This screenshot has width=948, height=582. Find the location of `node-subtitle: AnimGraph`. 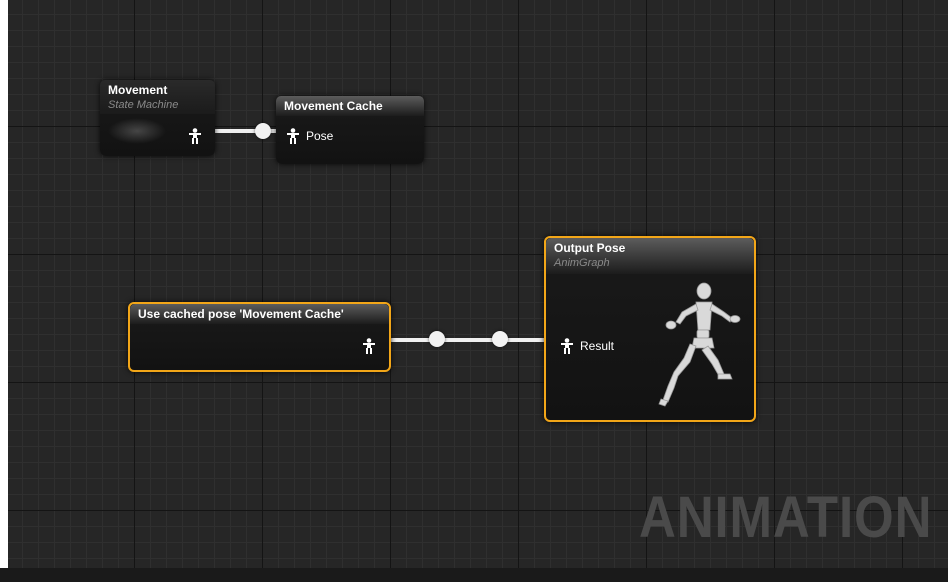

node-subtitle: AnimGraph is located at coordinates (582, 263).